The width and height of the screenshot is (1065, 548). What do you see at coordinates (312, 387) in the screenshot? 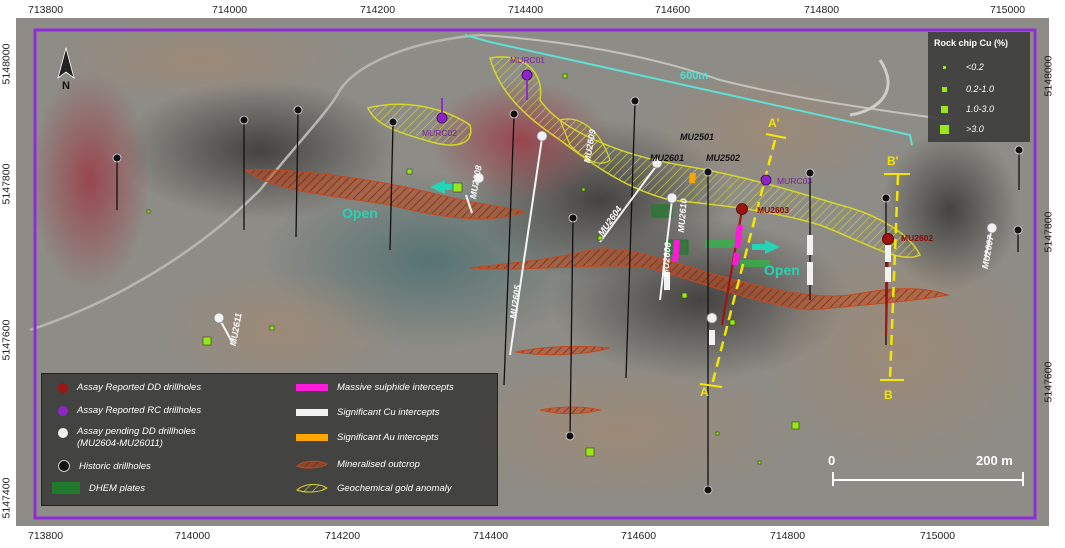
I see `magenta-bar-icon` at bounding box center [312, 387].